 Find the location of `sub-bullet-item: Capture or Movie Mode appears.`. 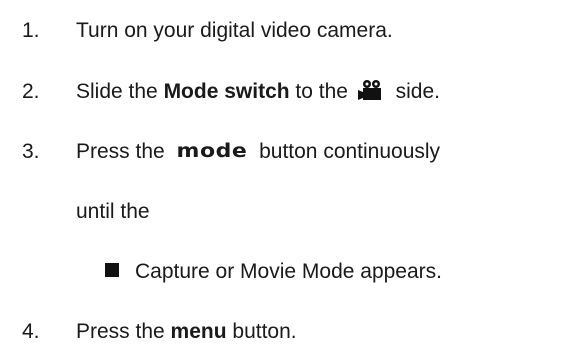

sub-bullet-item: Capture or Movie Mode appears. is located at coordinates (273, 272).